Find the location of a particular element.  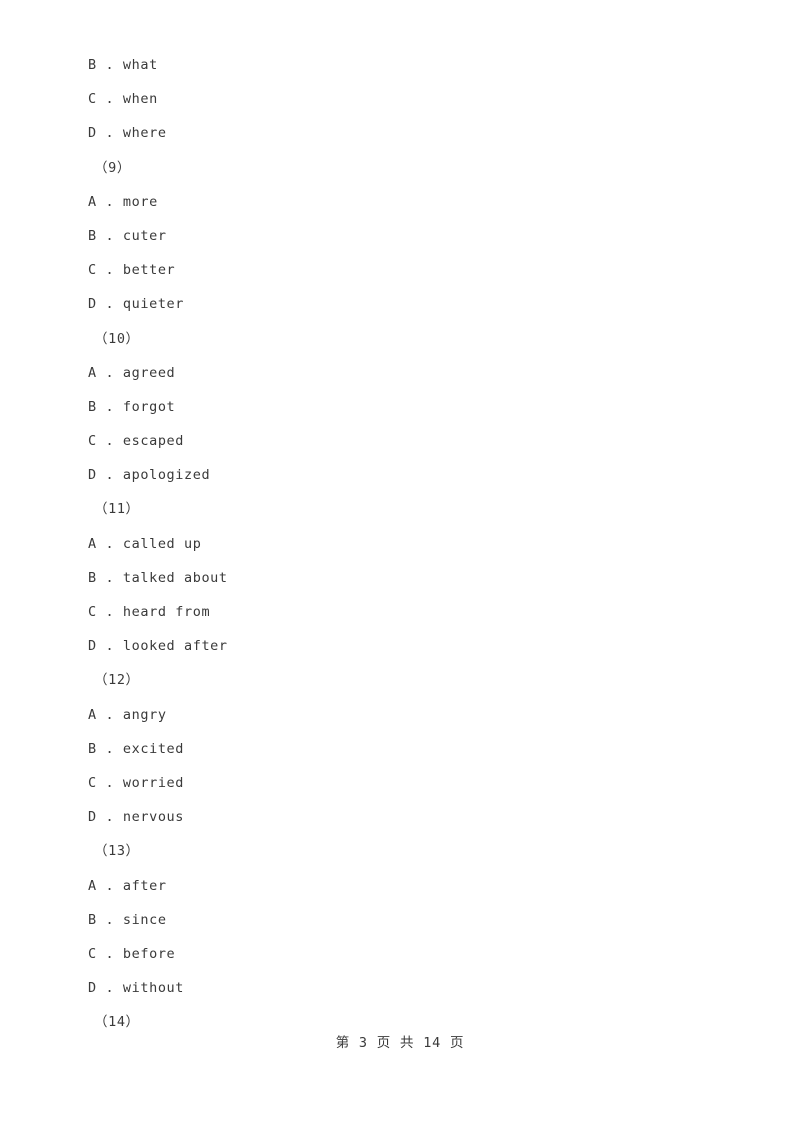

answer-option: A . called up is located at coordinates (145, 543).